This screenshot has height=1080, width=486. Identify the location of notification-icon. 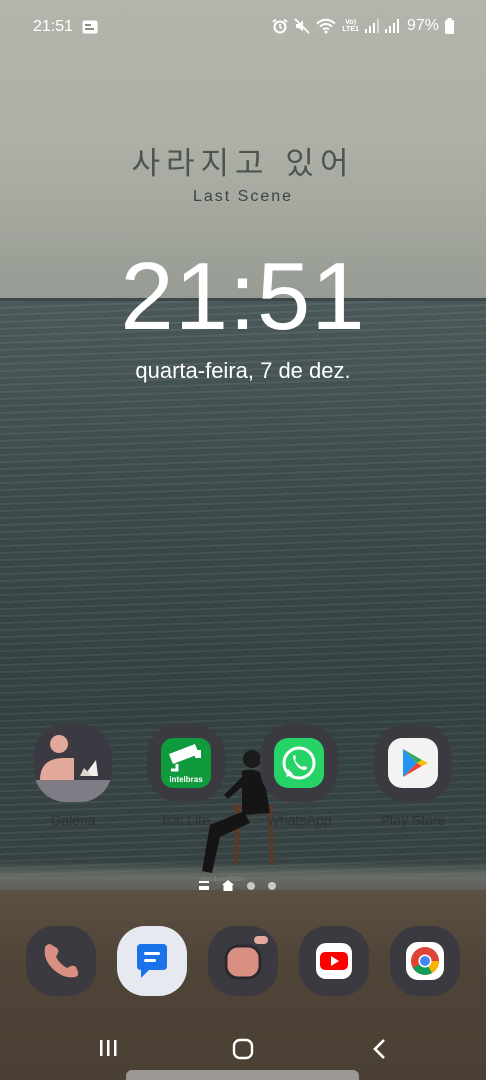
(90, 27).